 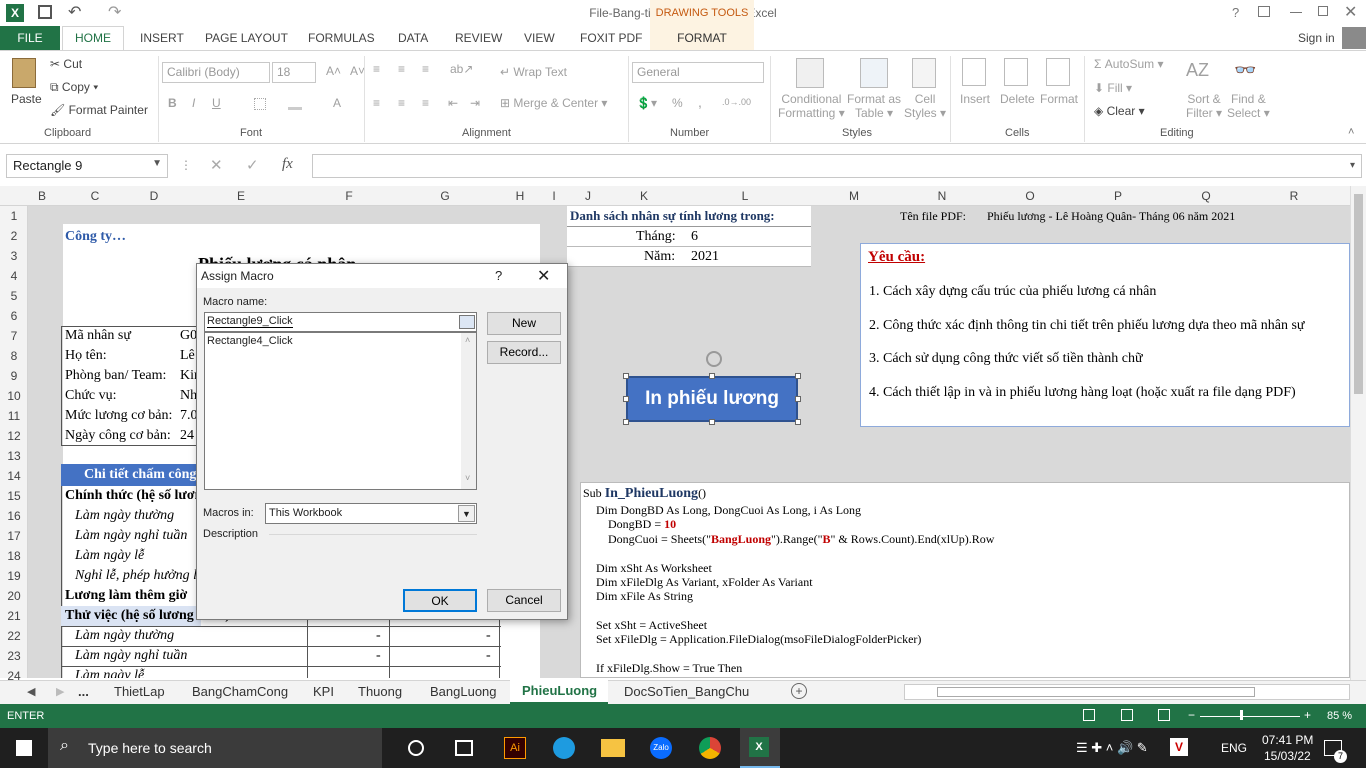 What do you see at coordinates (1235, 12) in the screenshot?
I see `help-icon: ?` at bounding box center [1235, 12].